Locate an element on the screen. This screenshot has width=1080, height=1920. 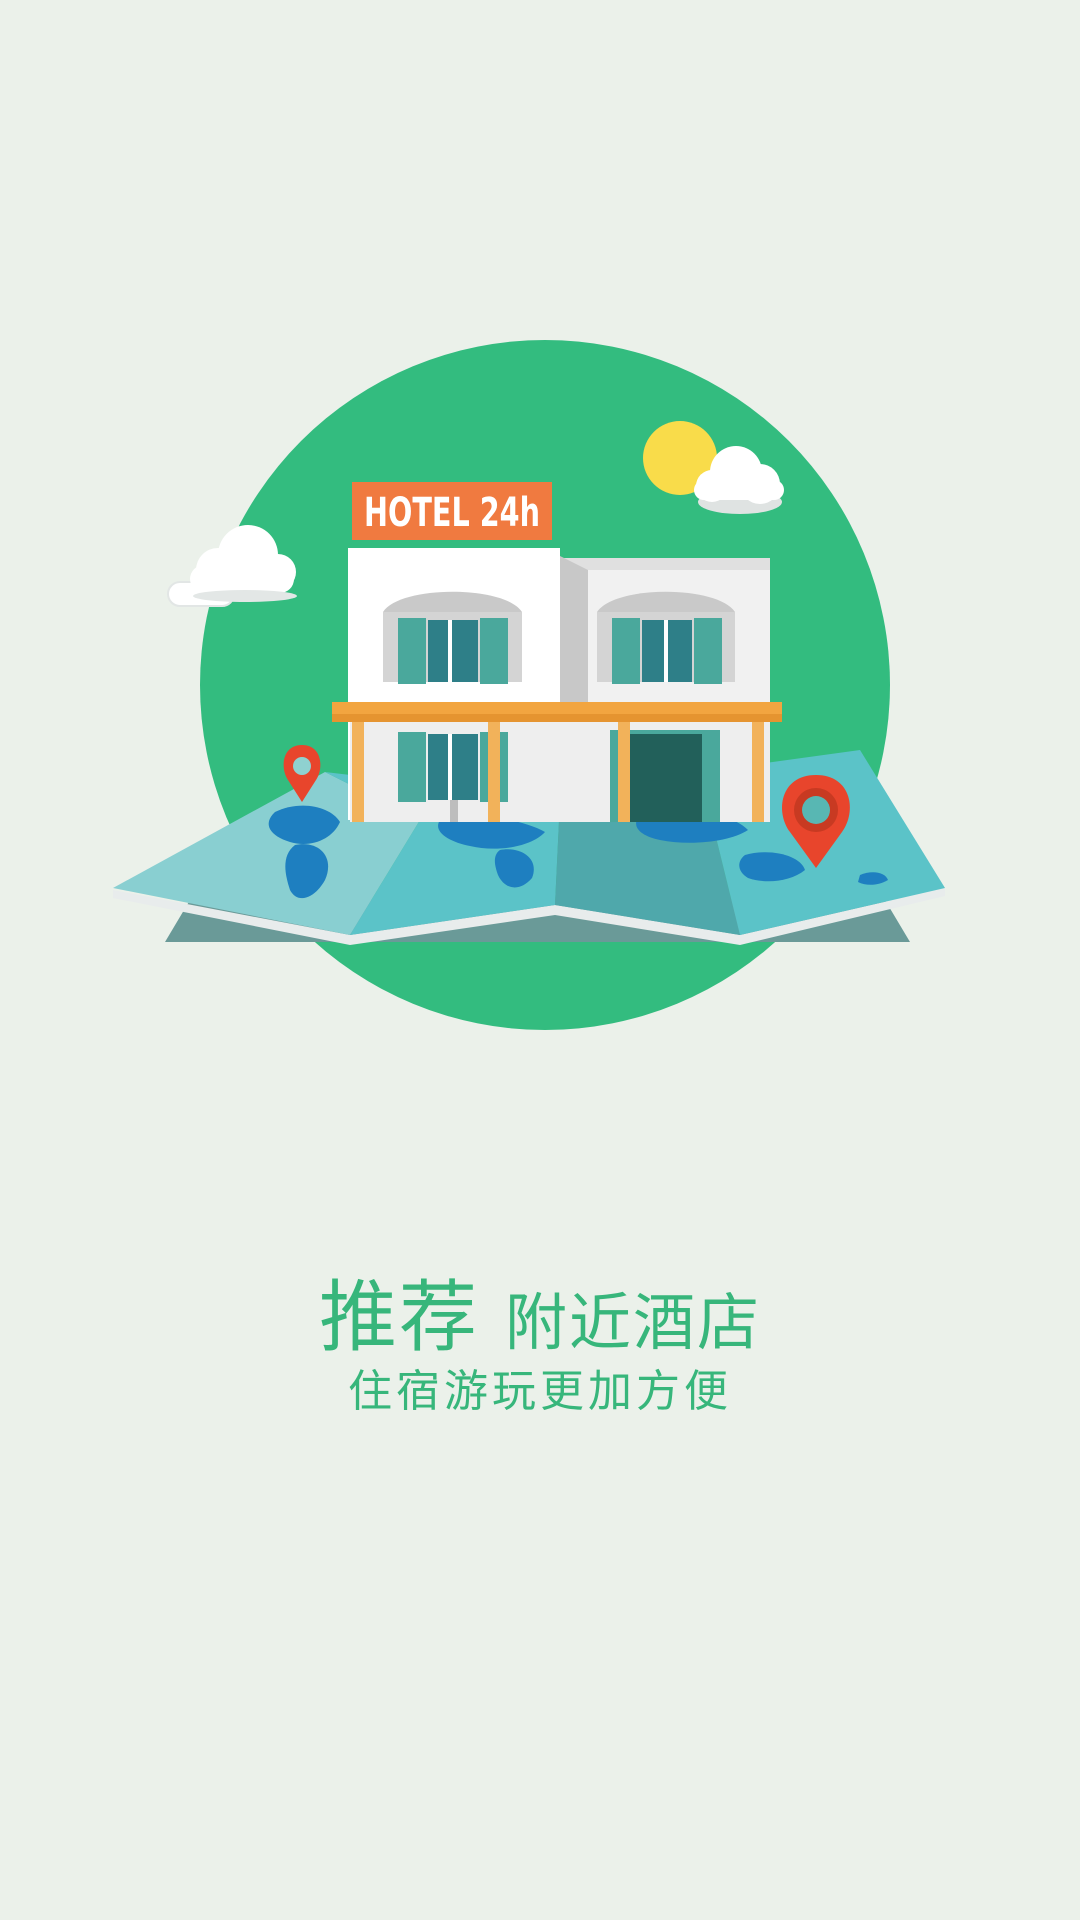
headline-primary: 推荐 is located at coordinates (398, 1318).